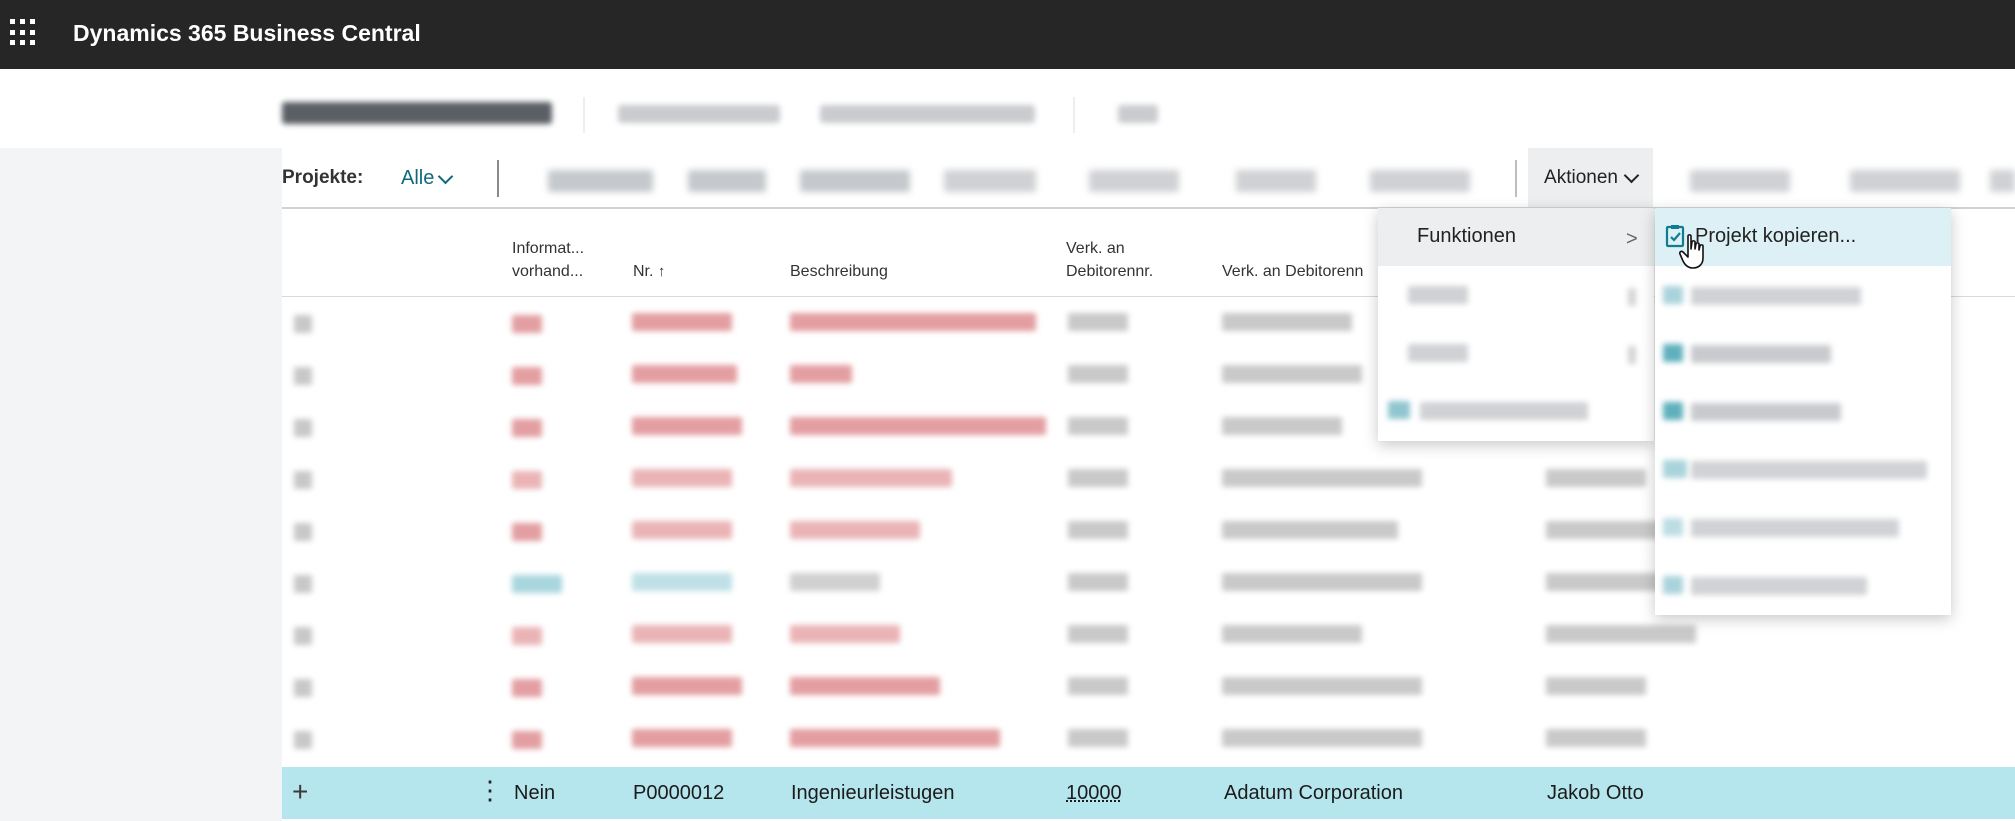  Describe the element at coordinates (1292, 271) in the screenshot. I see `column-header-verk-name: Verk. an Debitorenn` at that location.